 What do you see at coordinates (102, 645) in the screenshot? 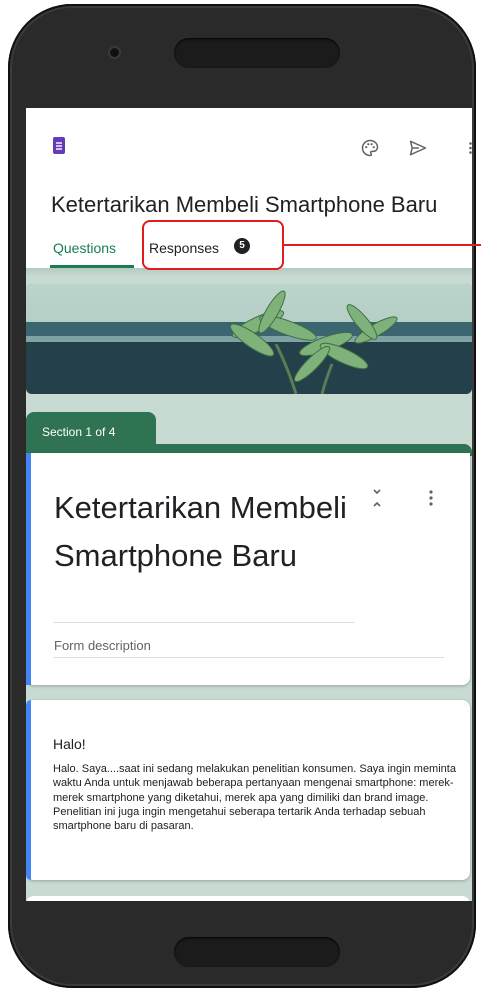
I see `form-description-input: Form description` at bounding box center [102, 645].